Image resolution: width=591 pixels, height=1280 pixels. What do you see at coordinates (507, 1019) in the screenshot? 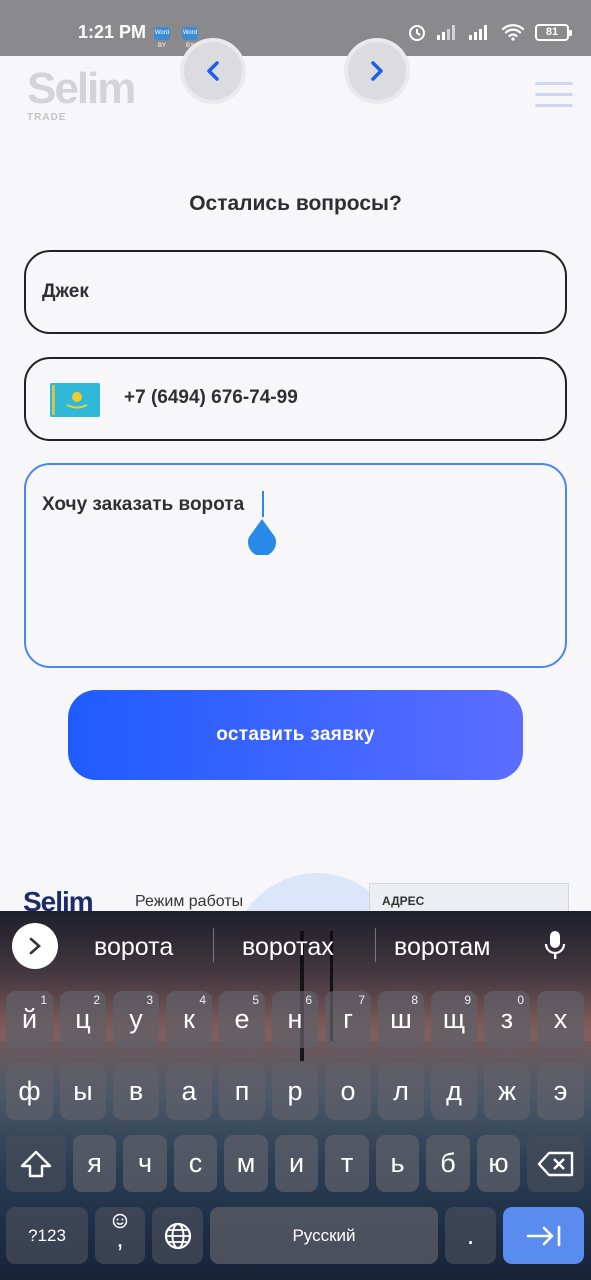
I see `key-з: з0` at bounding box center [507, 1019].